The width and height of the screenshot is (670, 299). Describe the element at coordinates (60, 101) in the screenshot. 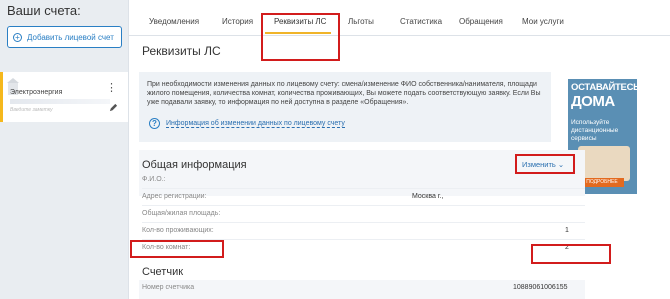

I see `account-number-redacted` at that location.